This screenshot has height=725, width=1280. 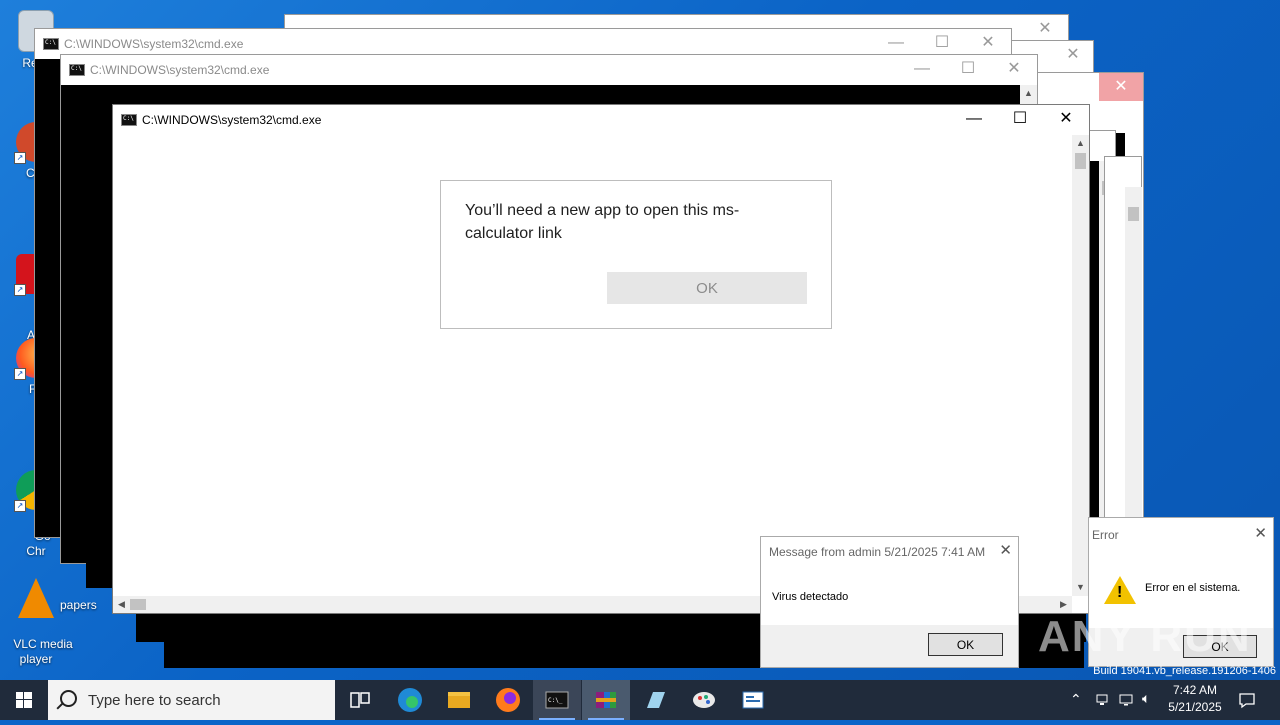 I want to click on vlc-icon, so click(x=36, y=598).